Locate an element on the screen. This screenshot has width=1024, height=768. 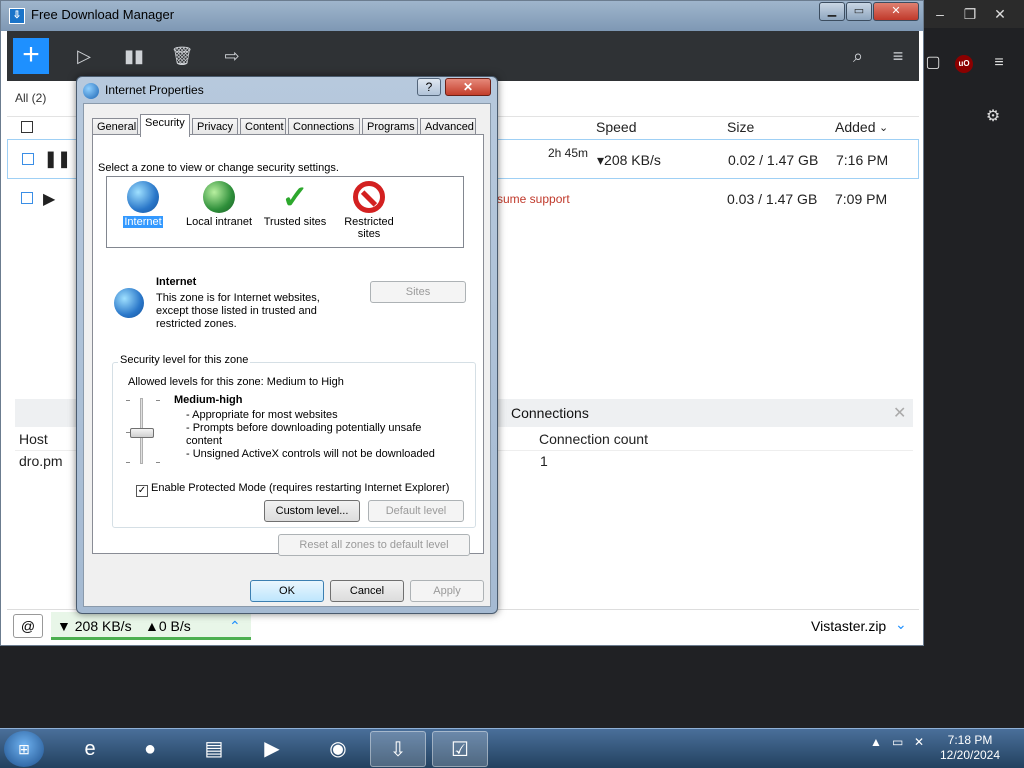
internet-explorer-icon: e is located at coordinates (90, 749).